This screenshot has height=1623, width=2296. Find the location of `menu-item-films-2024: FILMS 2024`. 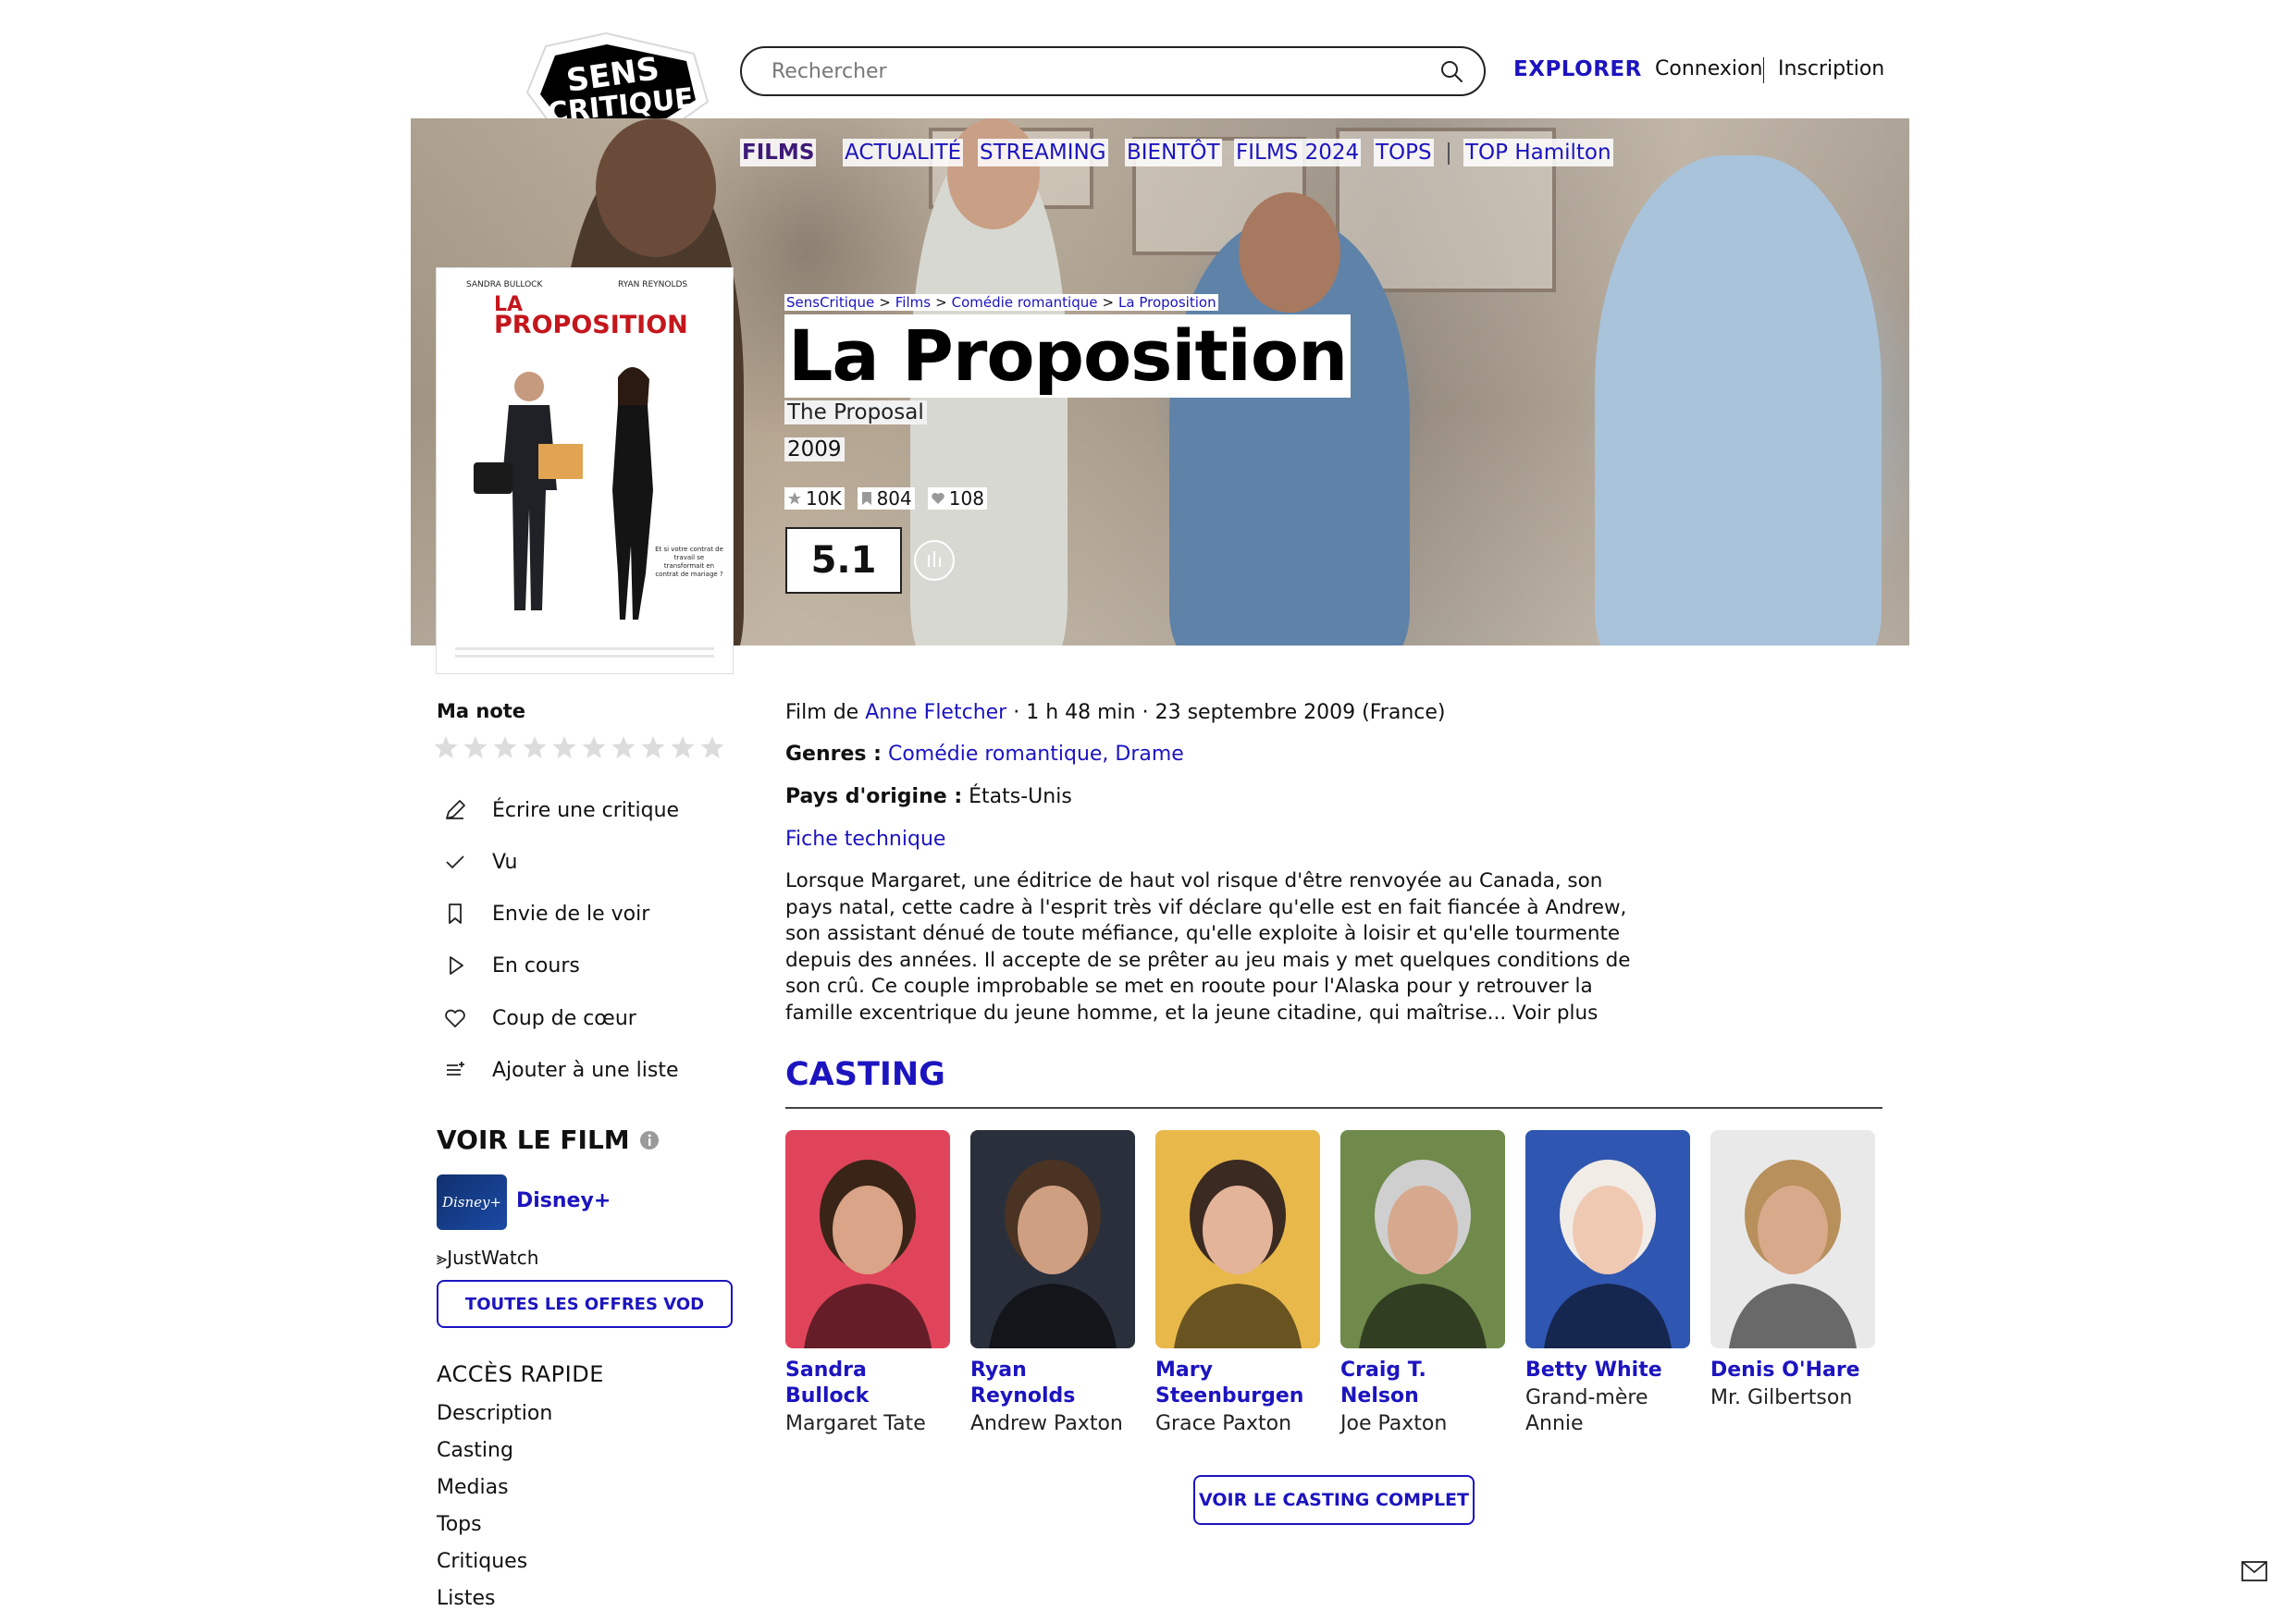

menu-item-films-2024: FILMS 2024 is located at coordinates (1298, 152).